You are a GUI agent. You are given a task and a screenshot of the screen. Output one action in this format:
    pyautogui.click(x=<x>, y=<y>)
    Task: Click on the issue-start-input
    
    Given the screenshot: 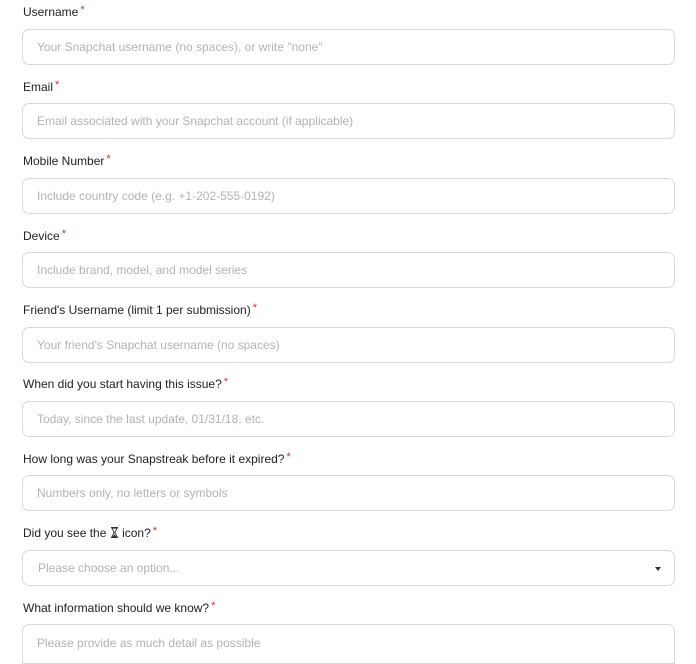 What is the action you would take?
    pyautogui.click(x=348, y=419)
    